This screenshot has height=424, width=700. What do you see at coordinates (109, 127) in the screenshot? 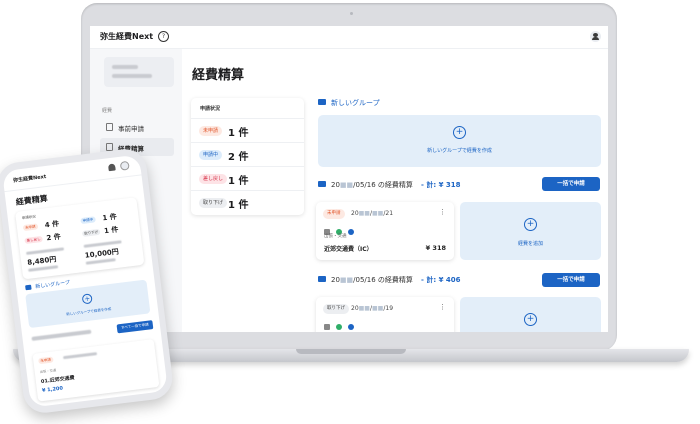
I see `document-icon` at bounding box center [109, 127].